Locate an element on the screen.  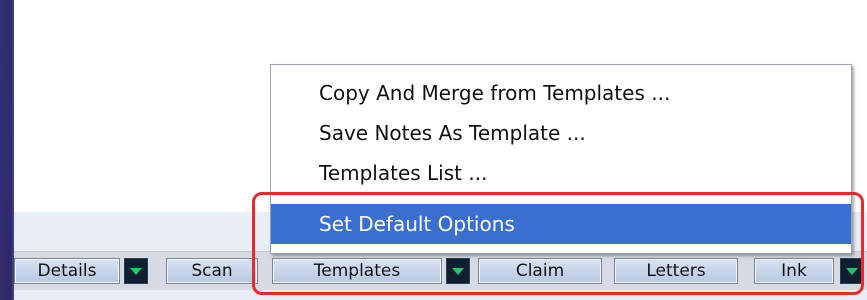
details-button-label: Details is located at coordinates (67, 271).